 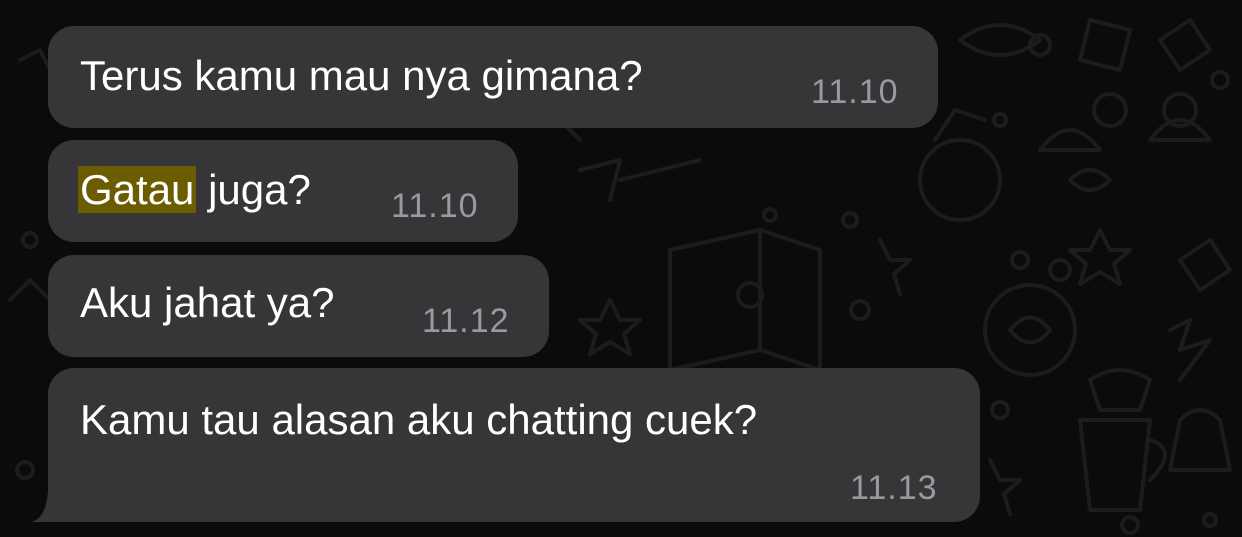 I want to click on message-text: Kamu tau alasan aku chatting cuek?, so click(x=419, y=419).